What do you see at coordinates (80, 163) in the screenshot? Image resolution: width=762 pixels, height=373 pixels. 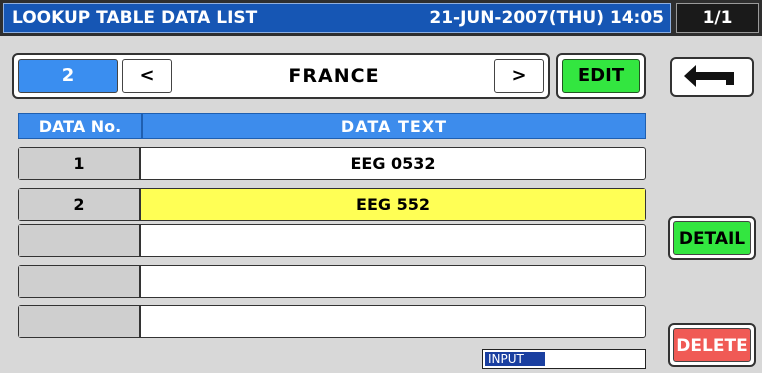 I see `row-number: 1` at bounding box center [80, 163].